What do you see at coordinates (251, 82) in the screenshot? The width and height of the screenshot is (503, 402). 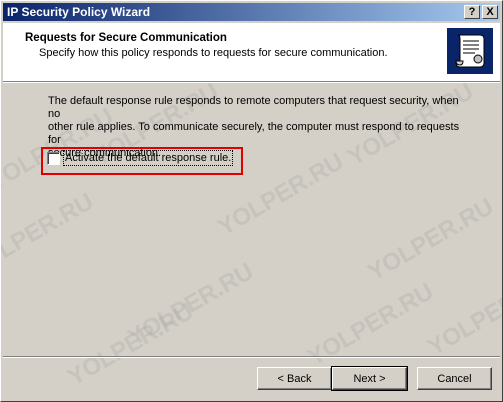 I see `header-divider` at bounding box center [251, 82].